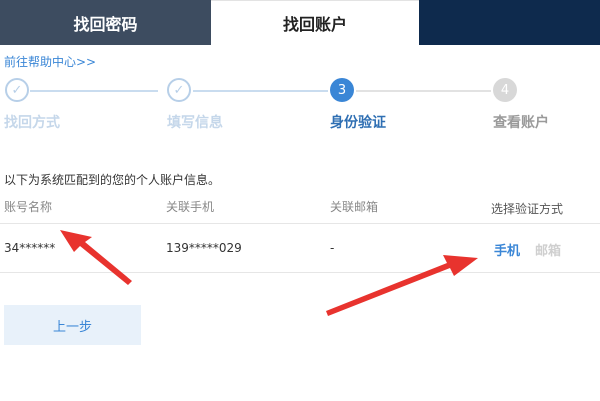 This screenshot has height=401, width=600. Describe the element at coordinates (190, 207) in the screenshot. I see `header-linked-phone: 关联手机` at that location.